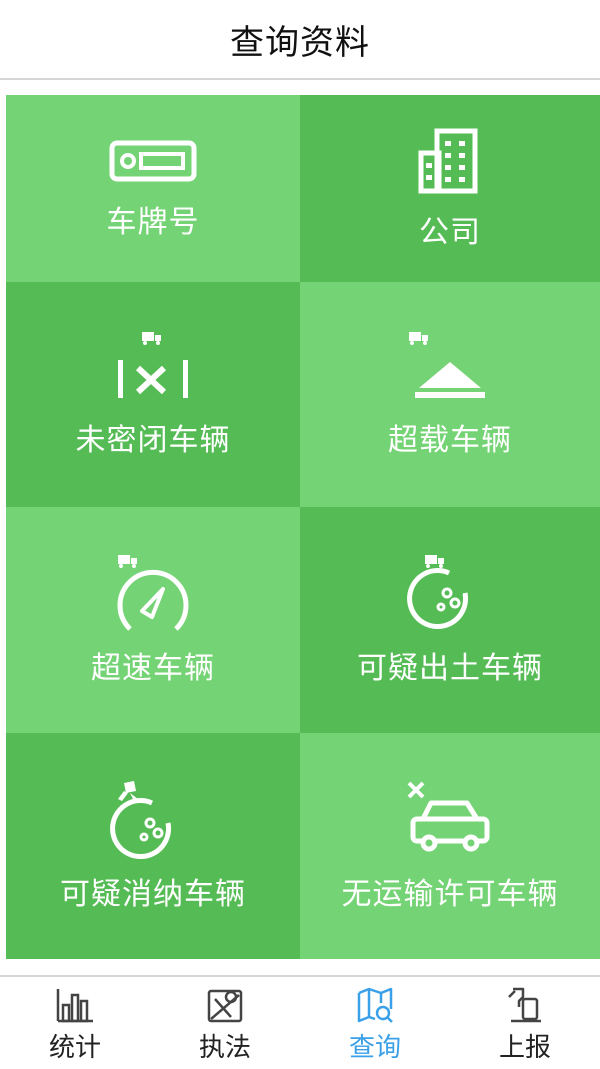 This screenshot has height=1069, width=600. I want to click on tile-label: 可疑消纳车辆, so click(153, 894).